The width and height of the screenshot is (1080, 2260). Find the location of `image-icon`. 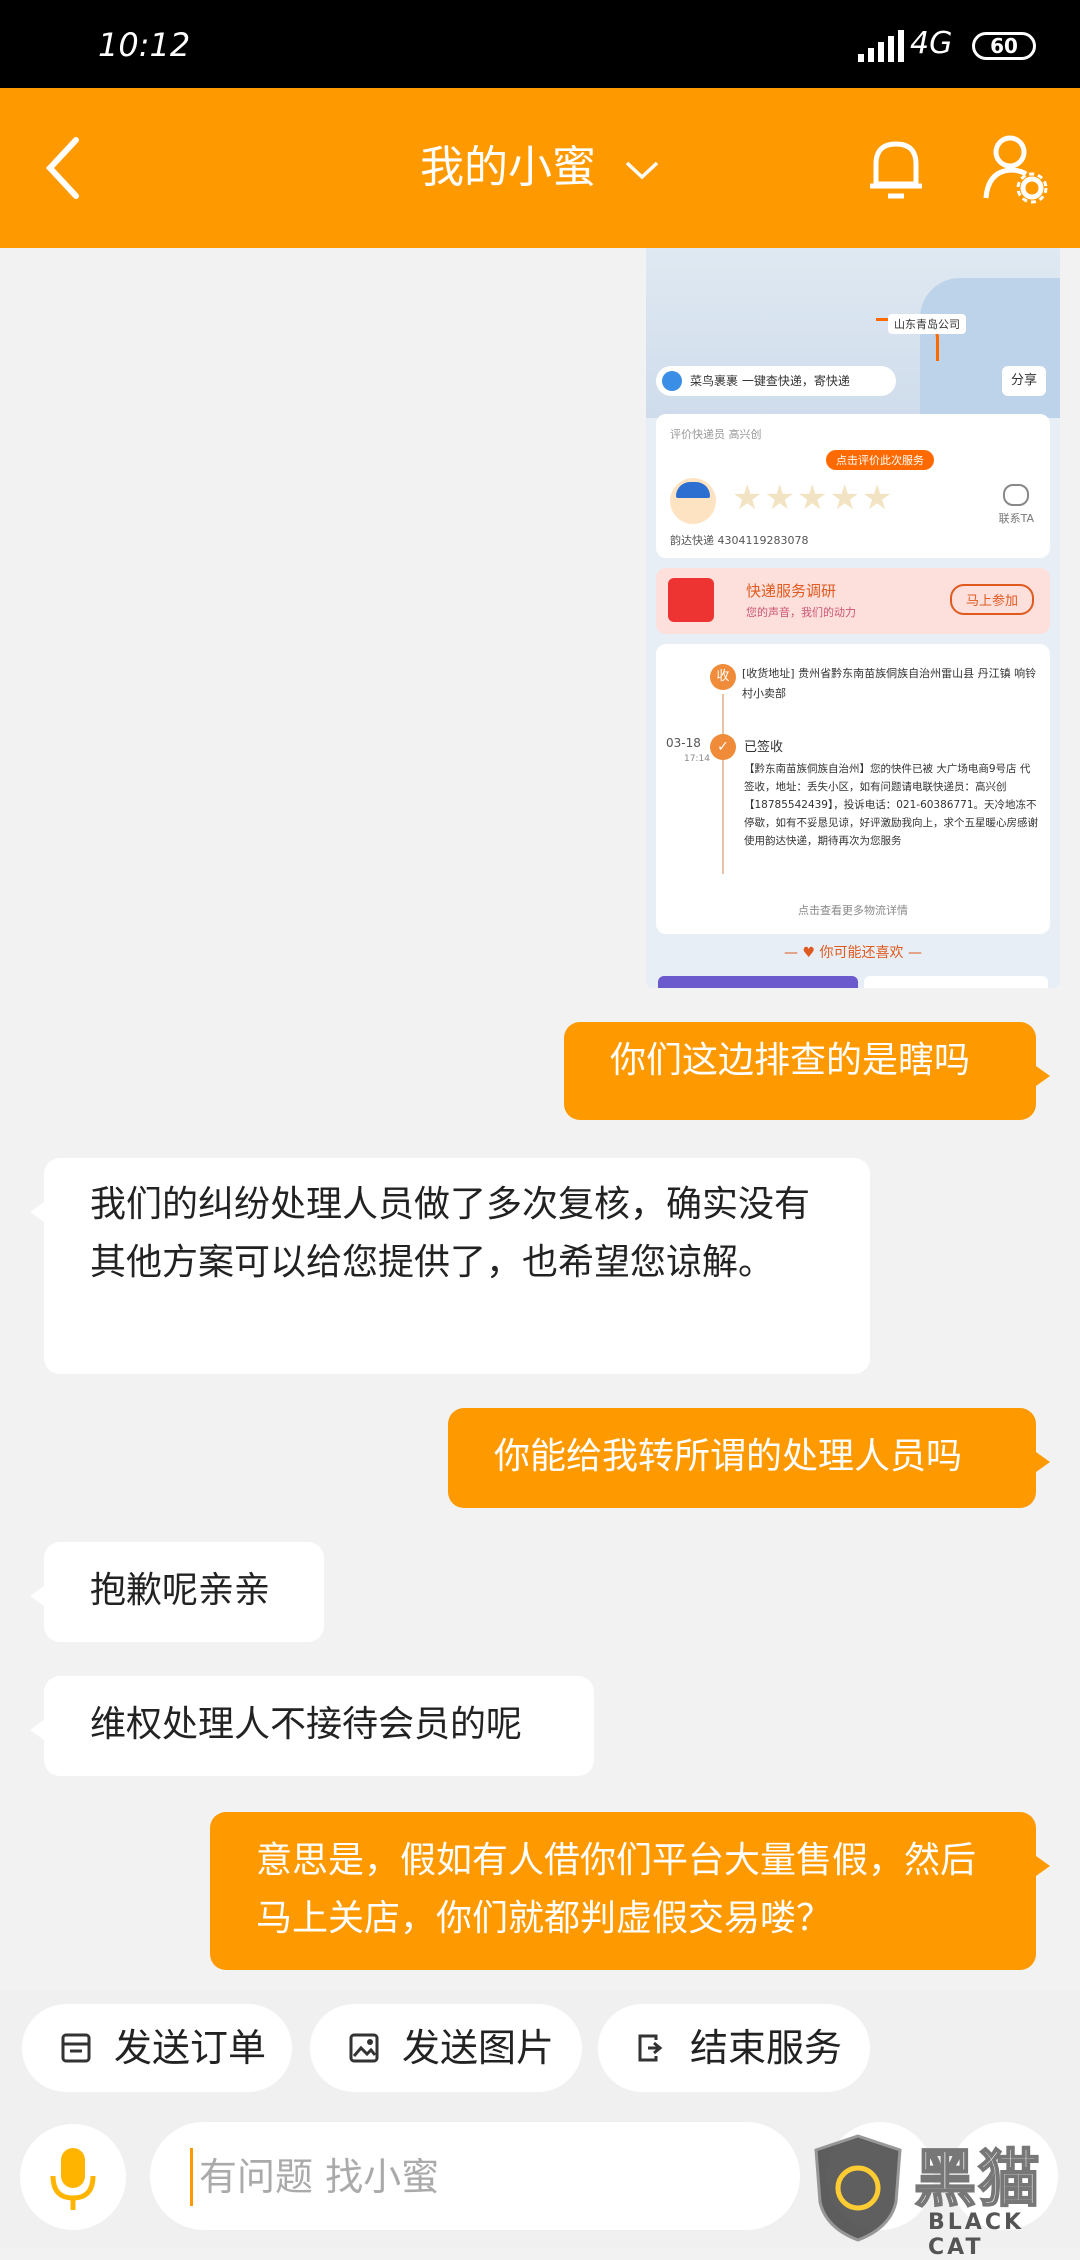

image-icon is located at coordinates (364, 2048).